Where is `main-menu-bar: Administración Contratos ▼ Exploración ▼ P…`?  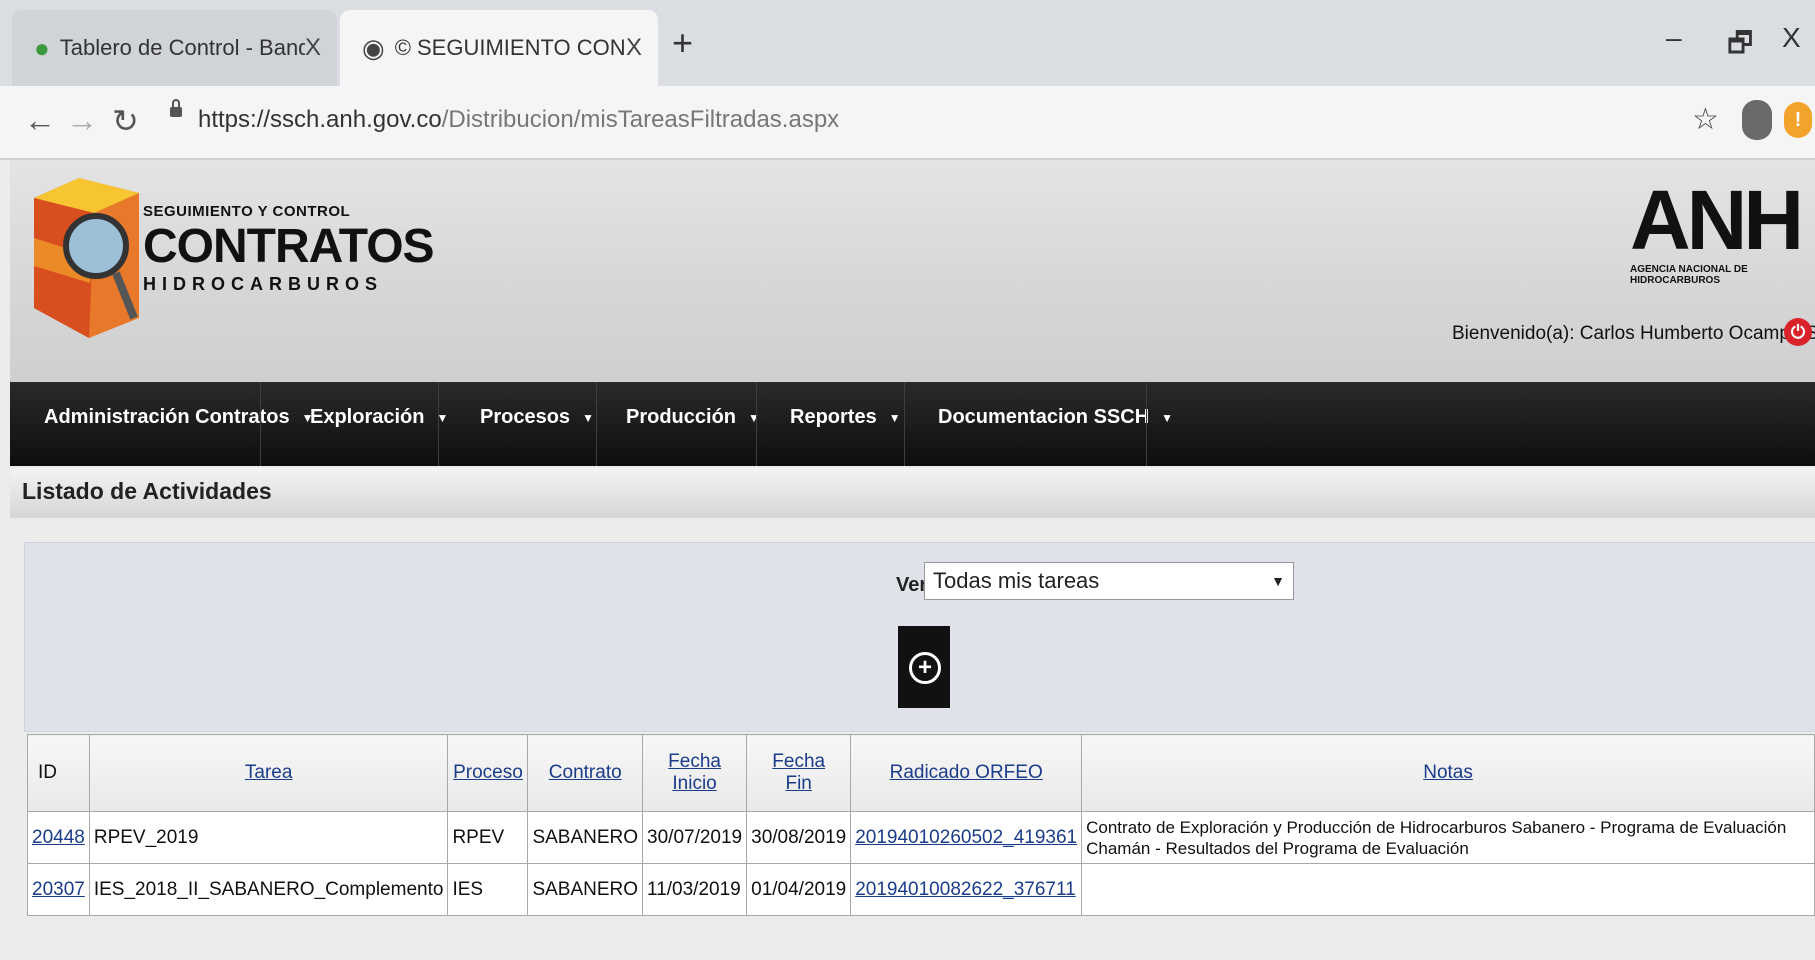 main-menu-bar: Administración Contratos ▼ Exploración ▼ P… is located at coordinates (912, 424).